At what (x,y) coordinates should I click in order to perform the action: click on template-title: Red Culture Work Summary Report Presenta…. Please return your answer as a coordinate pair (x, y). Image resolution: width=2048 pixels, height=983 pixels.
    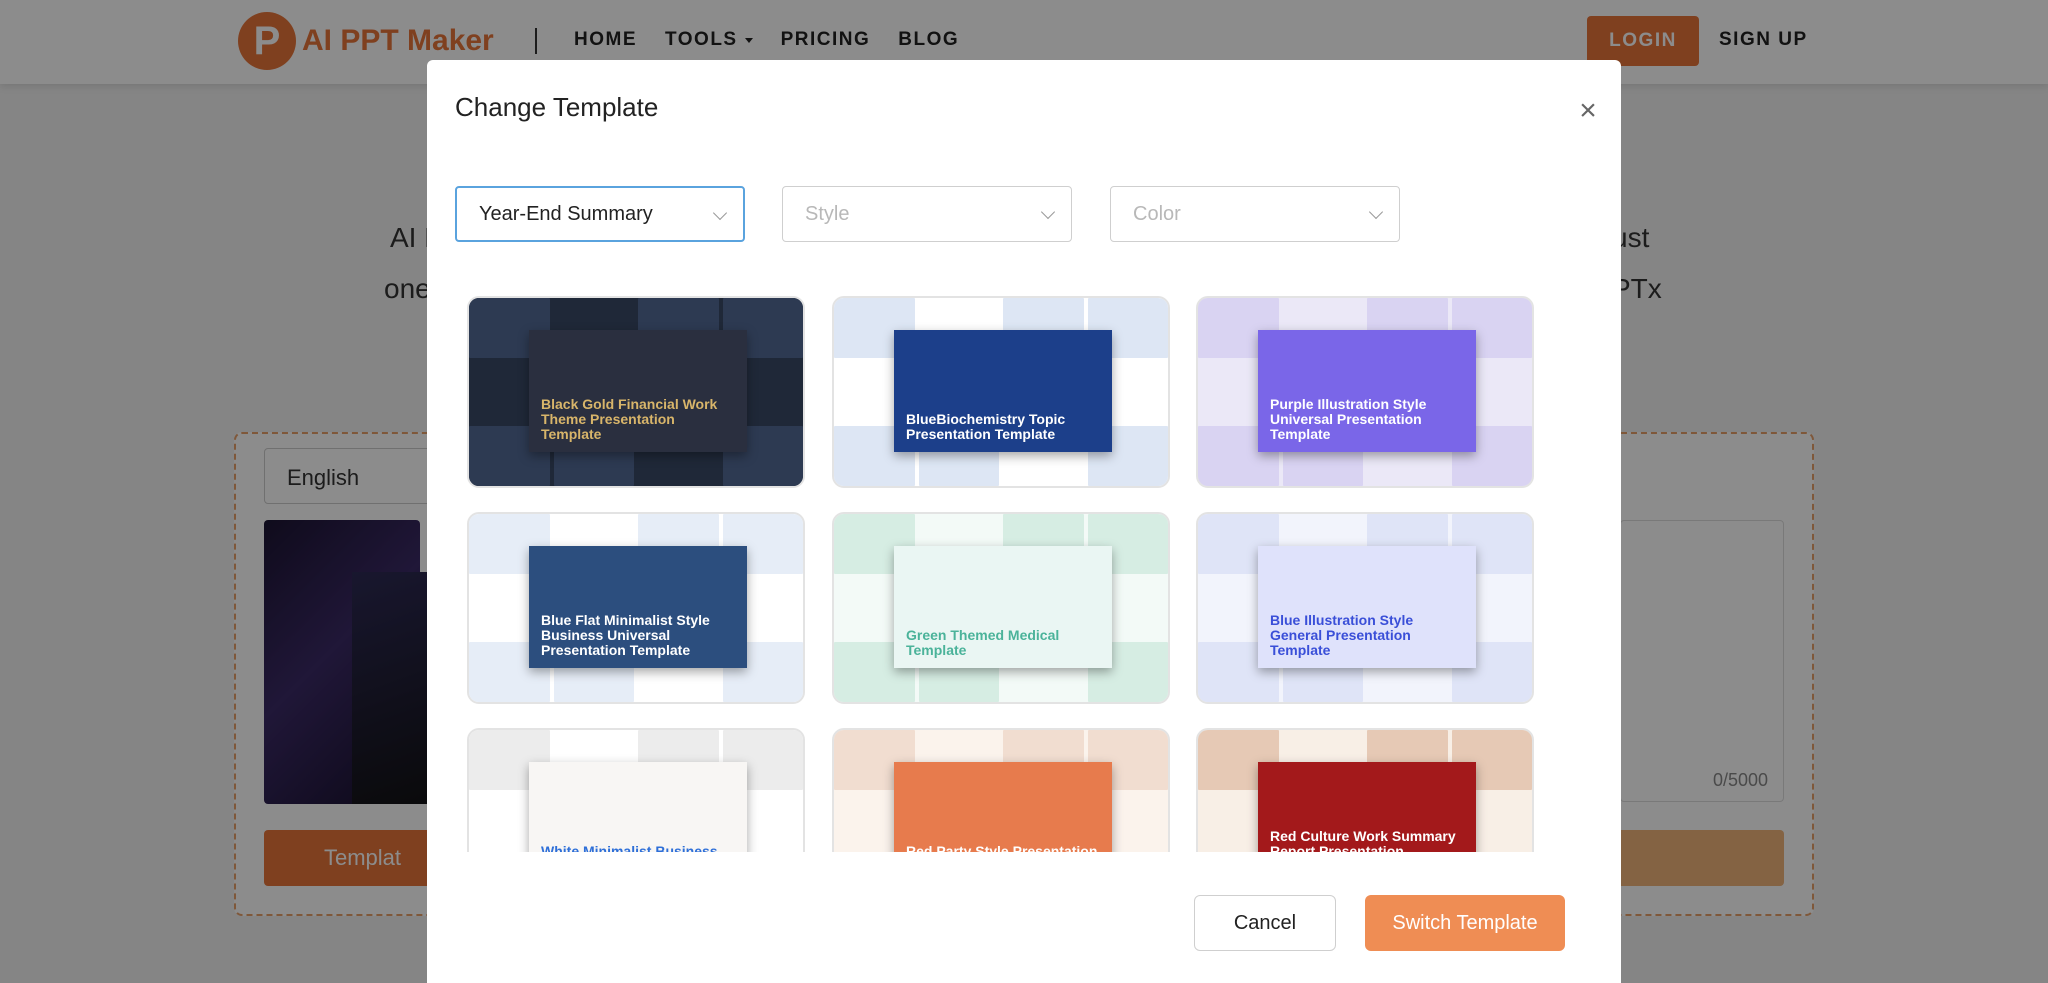
    Looking at the image, I should click on (1363, 840).